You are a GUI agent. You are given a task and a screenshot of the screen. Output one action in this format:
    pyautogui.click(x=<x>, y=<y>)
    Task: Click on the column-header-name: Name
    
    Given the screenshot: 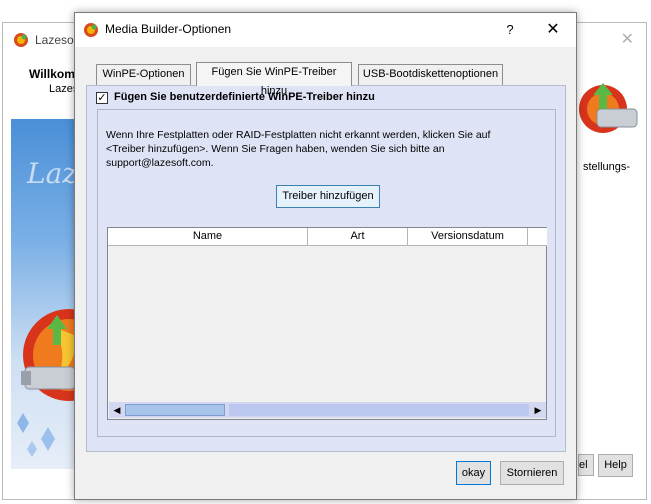 What is the action you would take?
    pyautogui.click(x=208, y=237)
    